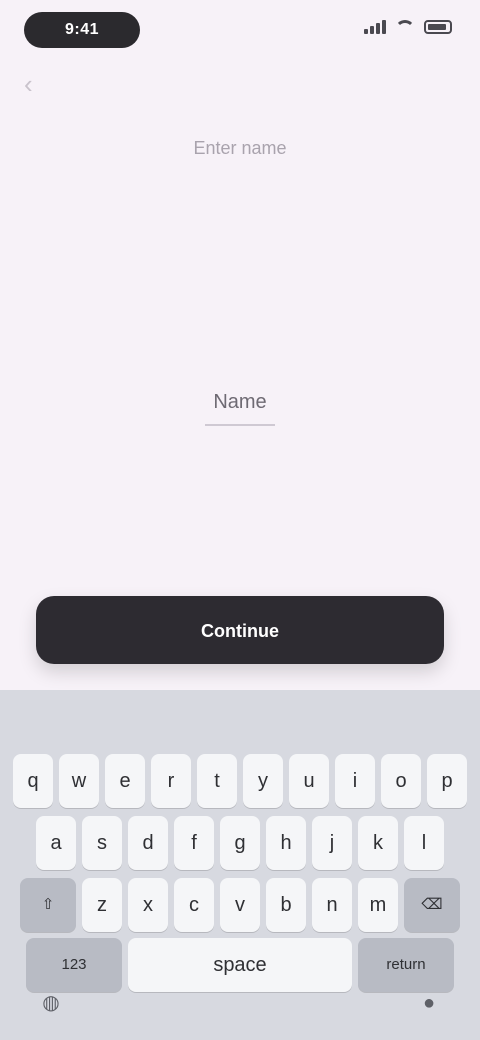 This screenshot has width=480, height=1040. Describe the element at coordinates (48, 905) in the screenshot. I see `shift-key: ⇧` at that location.